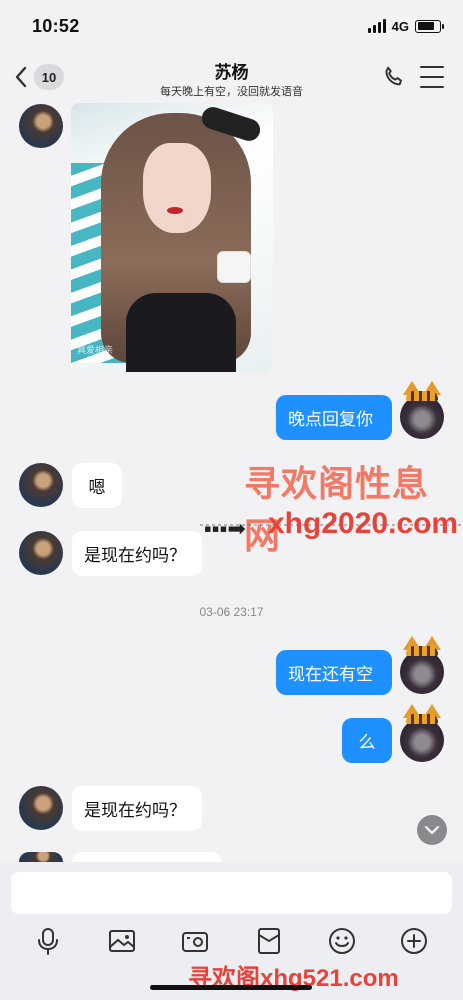 This screenshot has height=1000, width=463. What do you see at coordinates (147, 857) in the screenshot?
I see `message-bubble-partial` at bounding box center [147, 857].